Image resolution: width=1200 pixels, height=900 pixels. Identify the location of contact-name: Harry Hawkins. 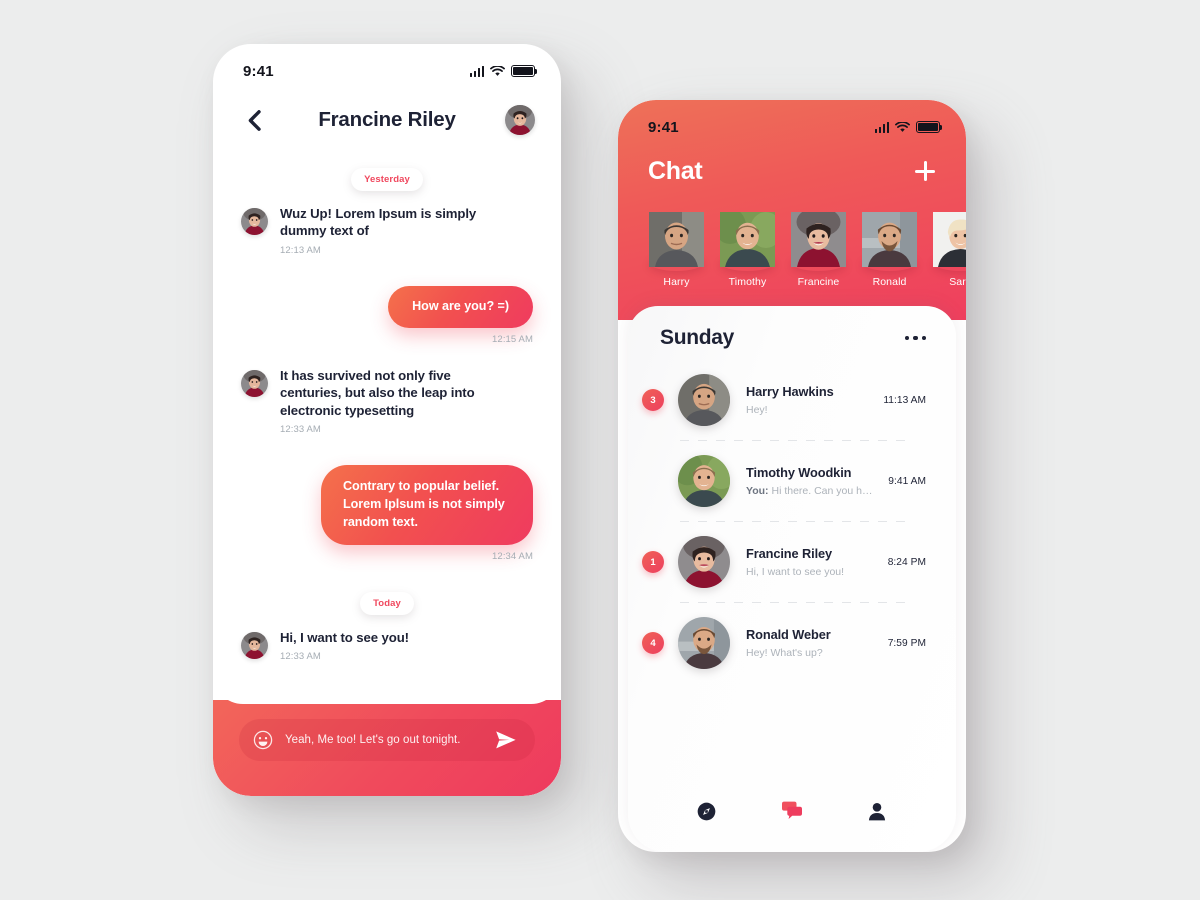
(790, 391).